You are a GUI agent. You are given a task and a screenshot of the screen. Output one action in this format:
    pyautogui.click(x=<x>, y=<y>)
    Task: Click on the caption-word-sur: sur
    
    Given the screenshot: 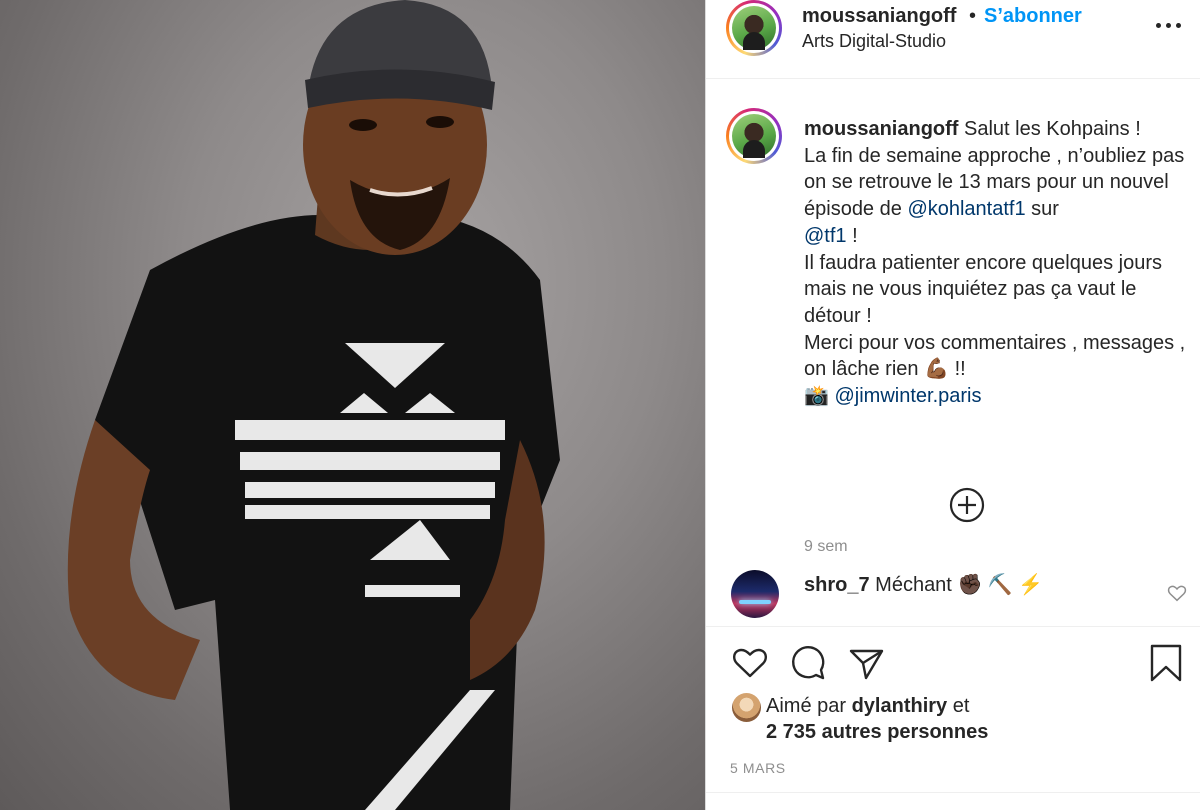 What is the action you would take?
    pyautogui.click(x=1045, y=209)
    